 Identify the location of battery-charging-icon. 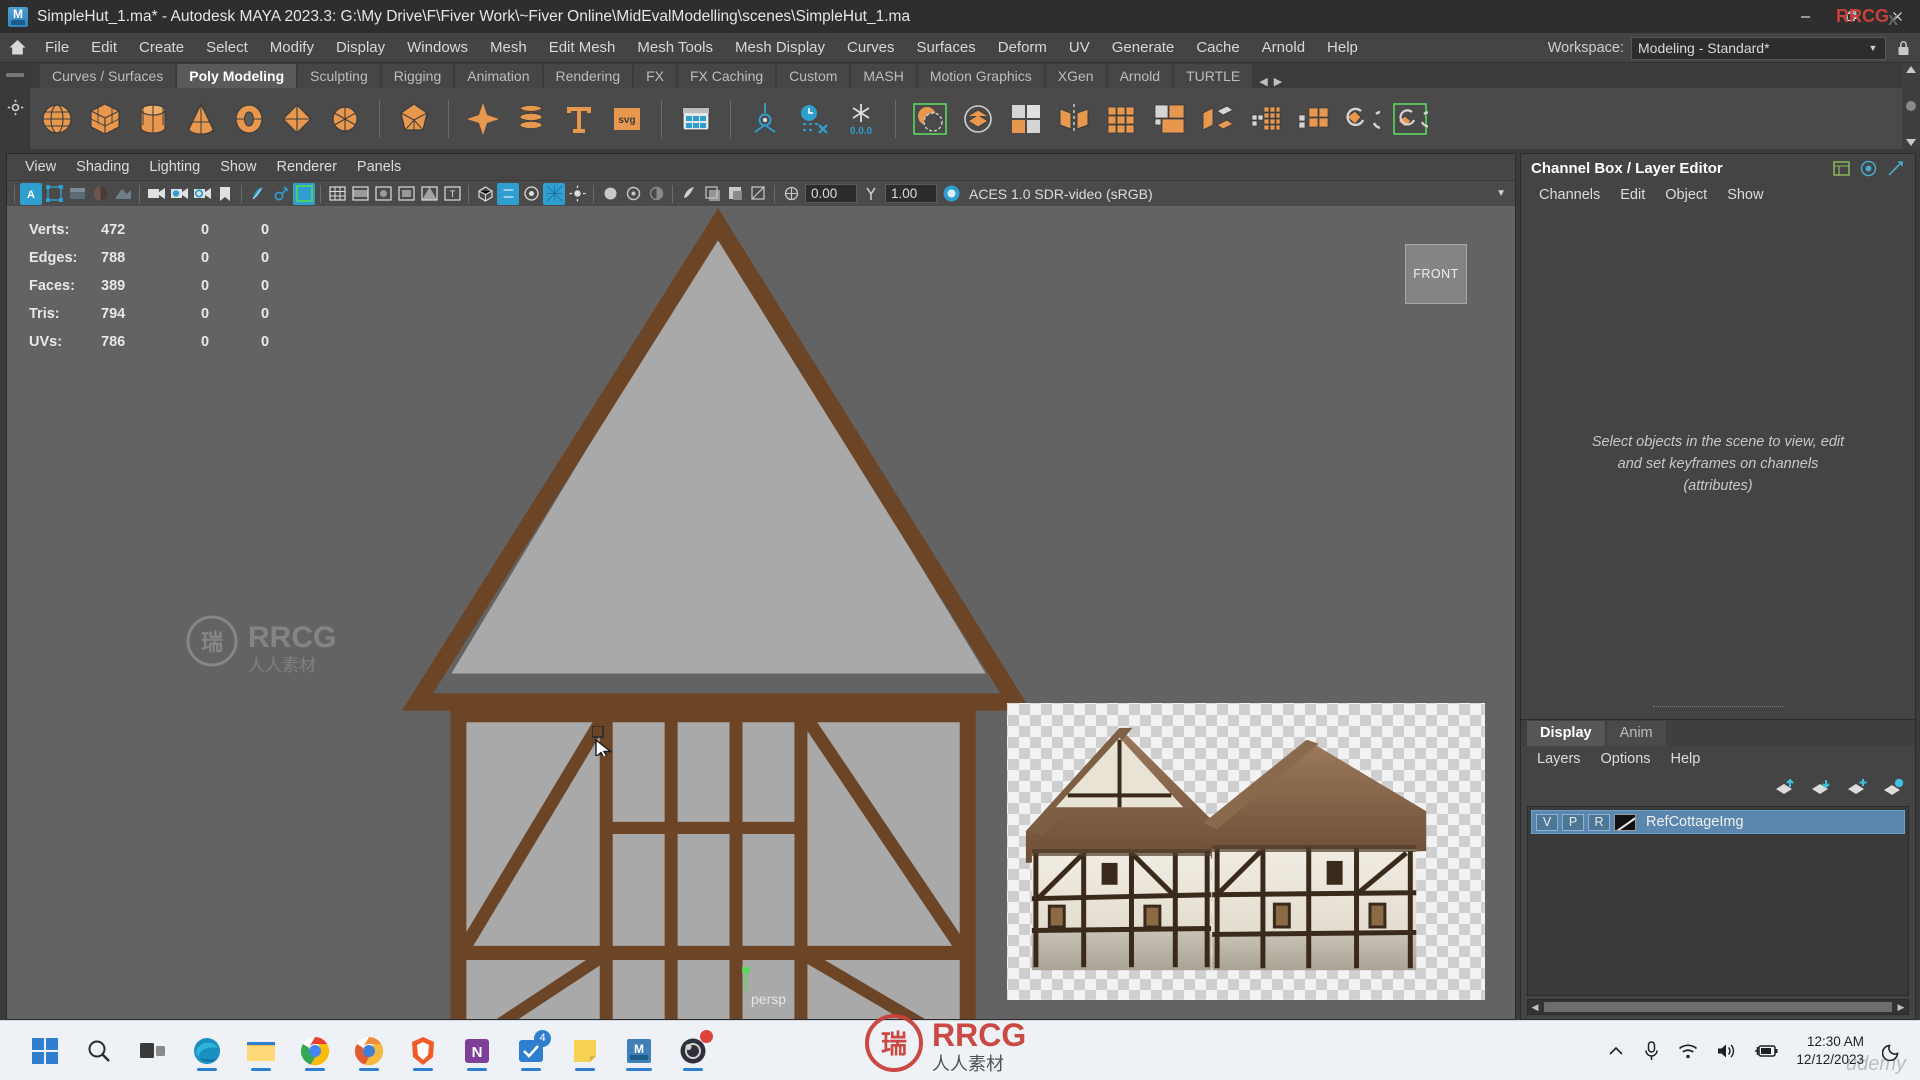
(1766, 1051).